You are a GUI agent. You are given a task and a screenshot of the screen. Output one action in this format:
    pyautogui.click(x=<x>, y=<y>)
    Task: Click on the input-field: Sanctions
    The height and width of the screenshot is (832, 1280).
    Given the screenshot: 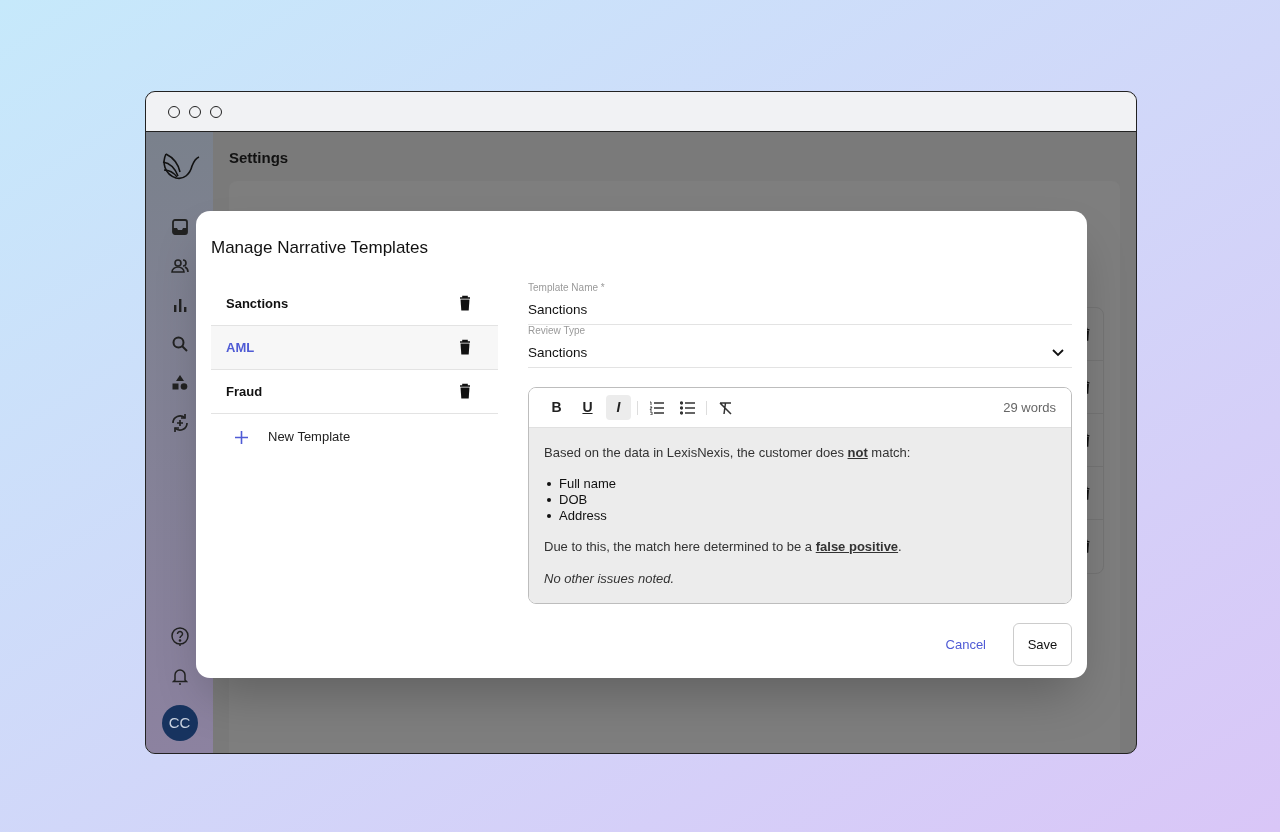 What is the action you would take?
    pyautogui.click(x=800, y=310)
    